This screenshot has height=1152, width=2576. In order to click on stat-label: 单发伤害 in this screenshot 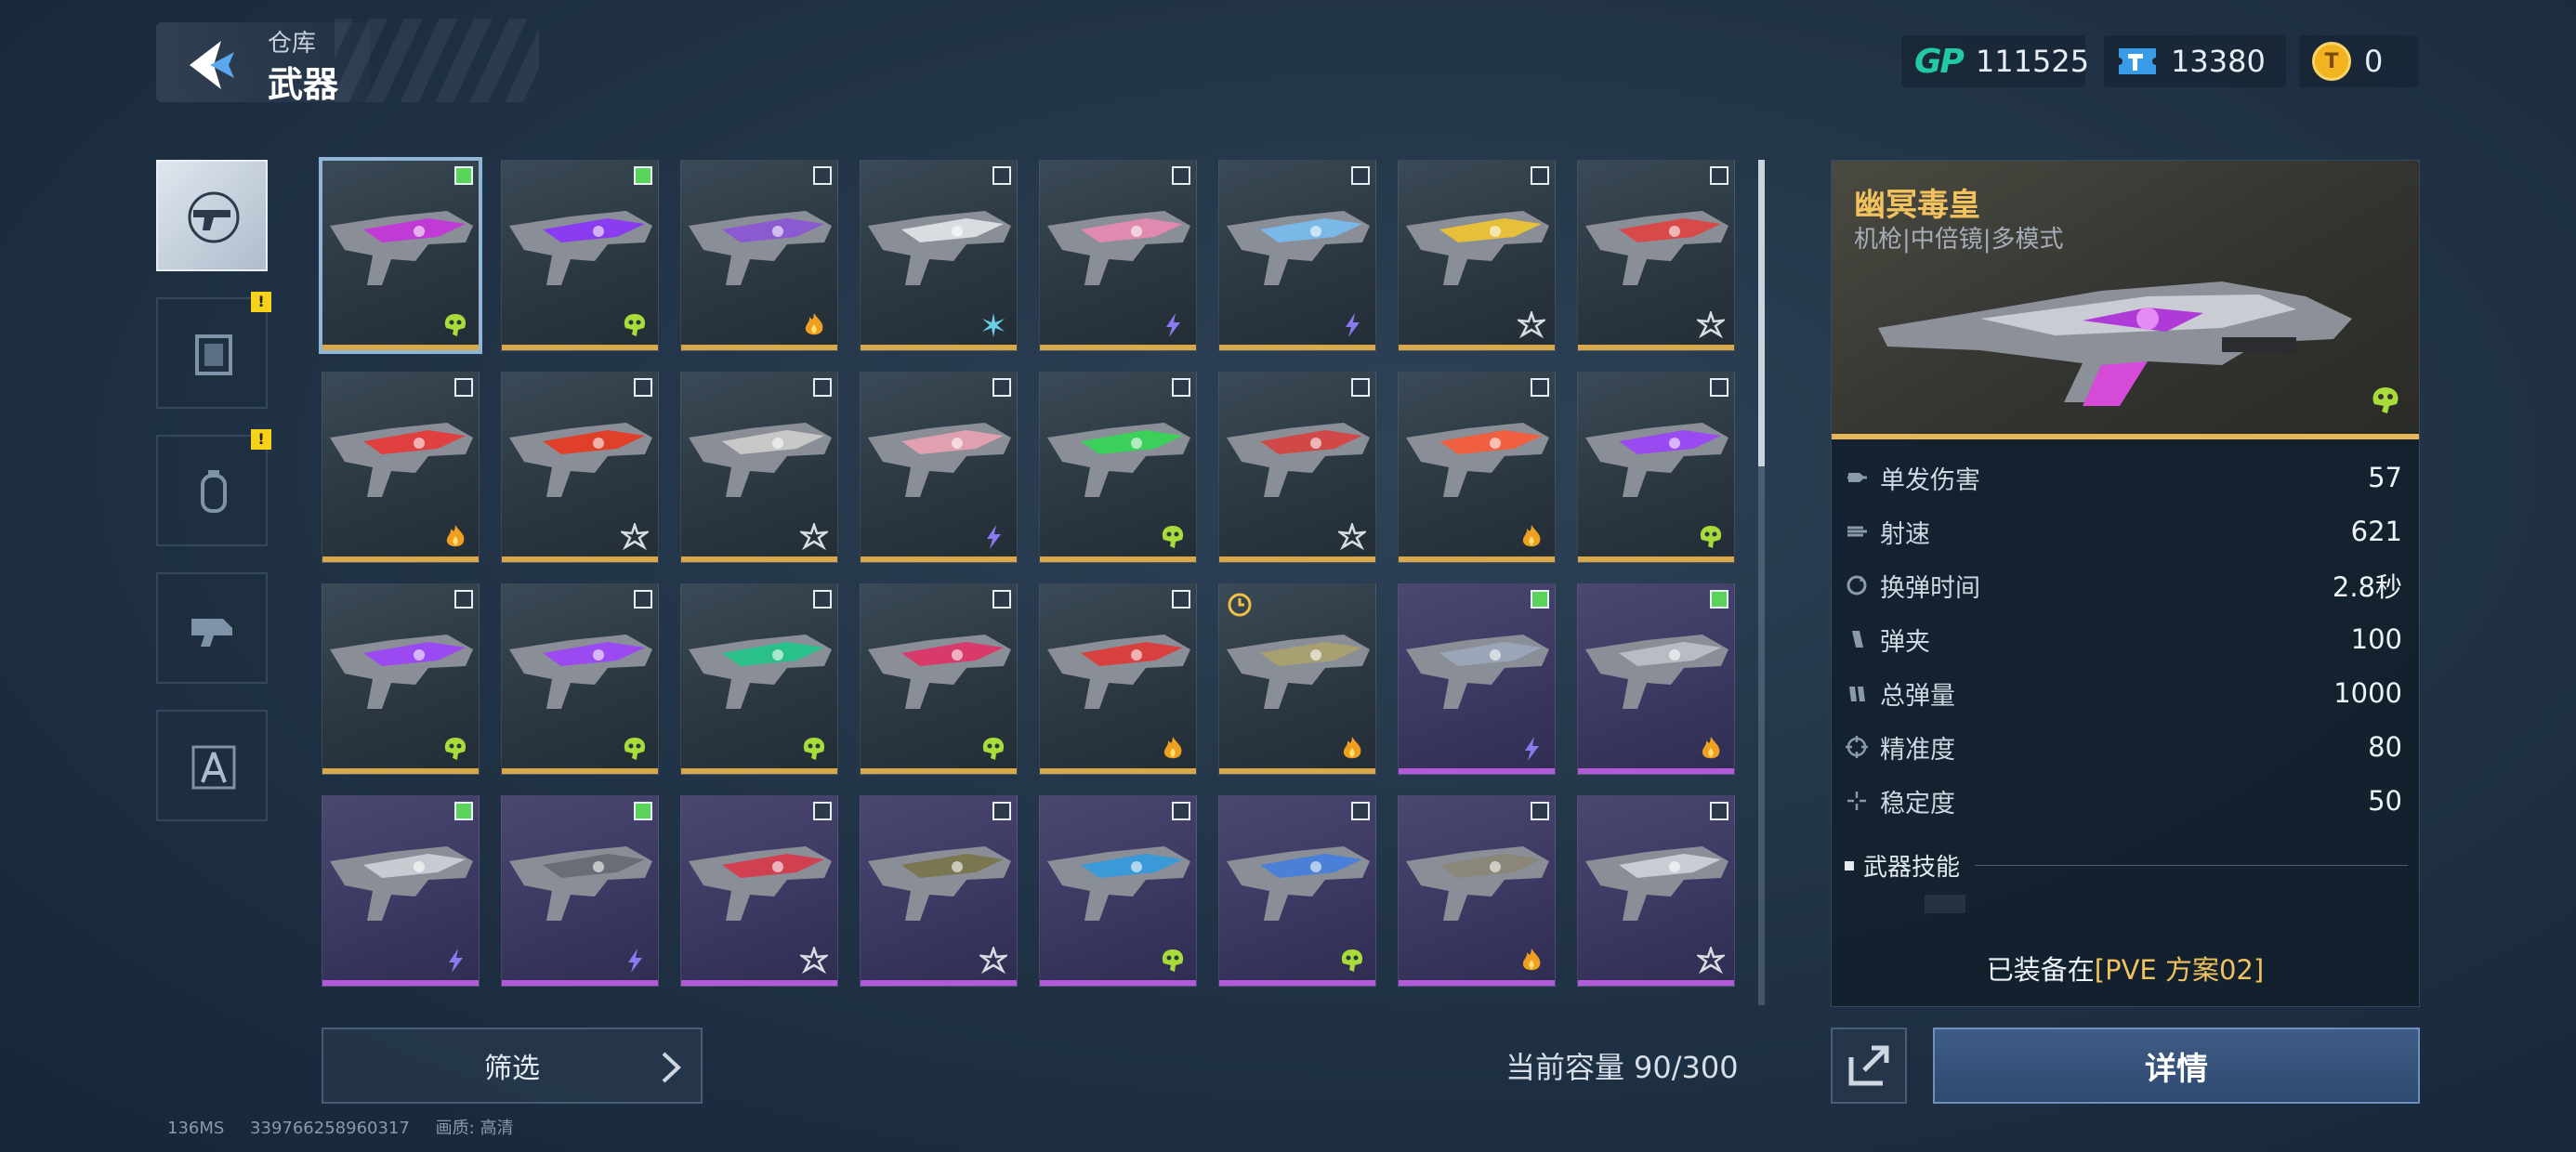, I will do `click(1930, 480)`.